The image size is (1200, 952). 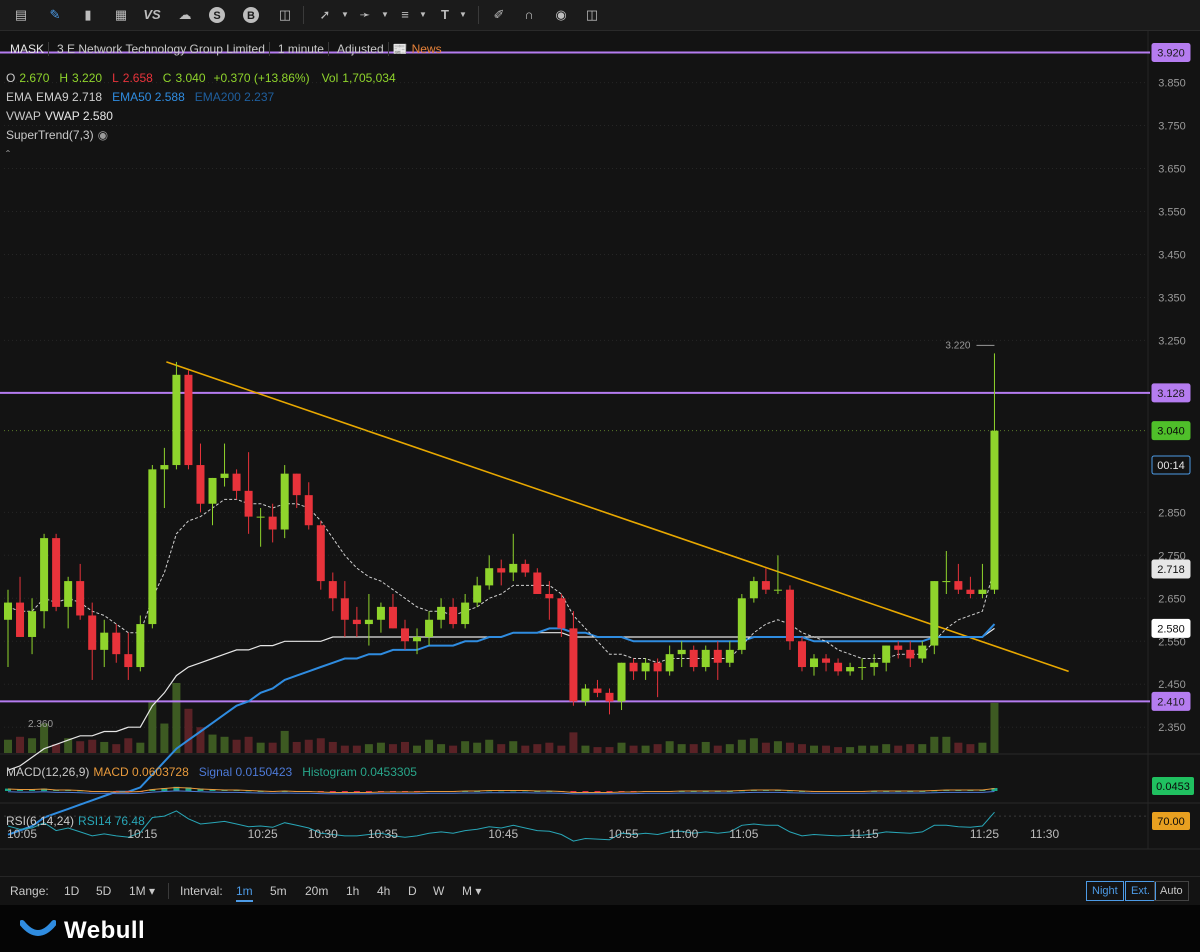 What do you see at coordinates (471, 891) in the screenshot?
I see `interval-m-dropdown: M ▾` at bounding box center [471, 891].